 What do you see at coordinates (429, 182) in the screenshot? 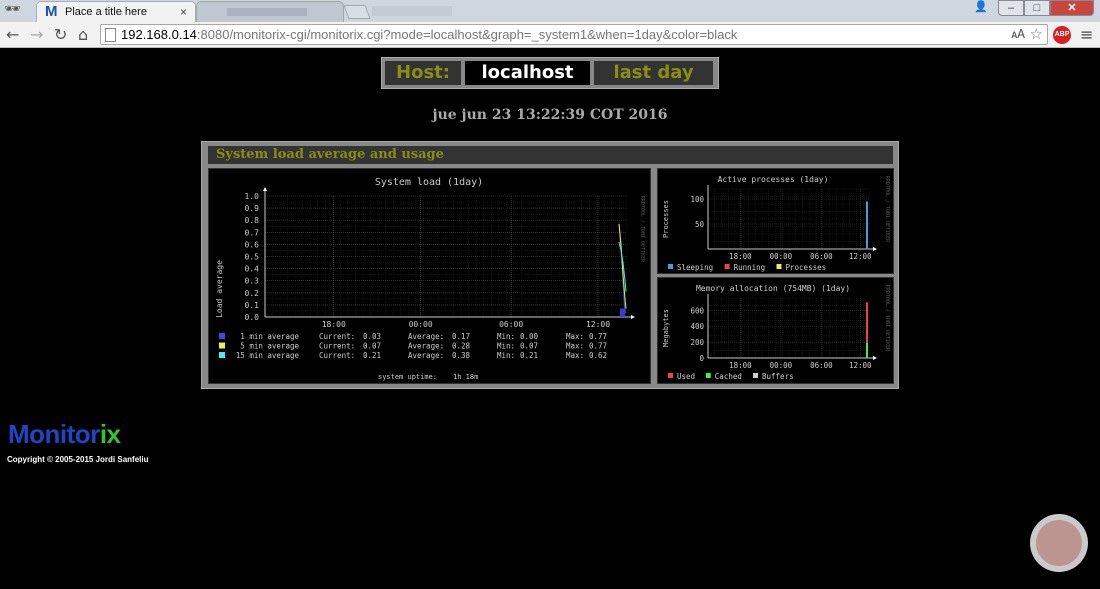
I see `chart-title: System load (1day)` at bounding box center [429, 182].